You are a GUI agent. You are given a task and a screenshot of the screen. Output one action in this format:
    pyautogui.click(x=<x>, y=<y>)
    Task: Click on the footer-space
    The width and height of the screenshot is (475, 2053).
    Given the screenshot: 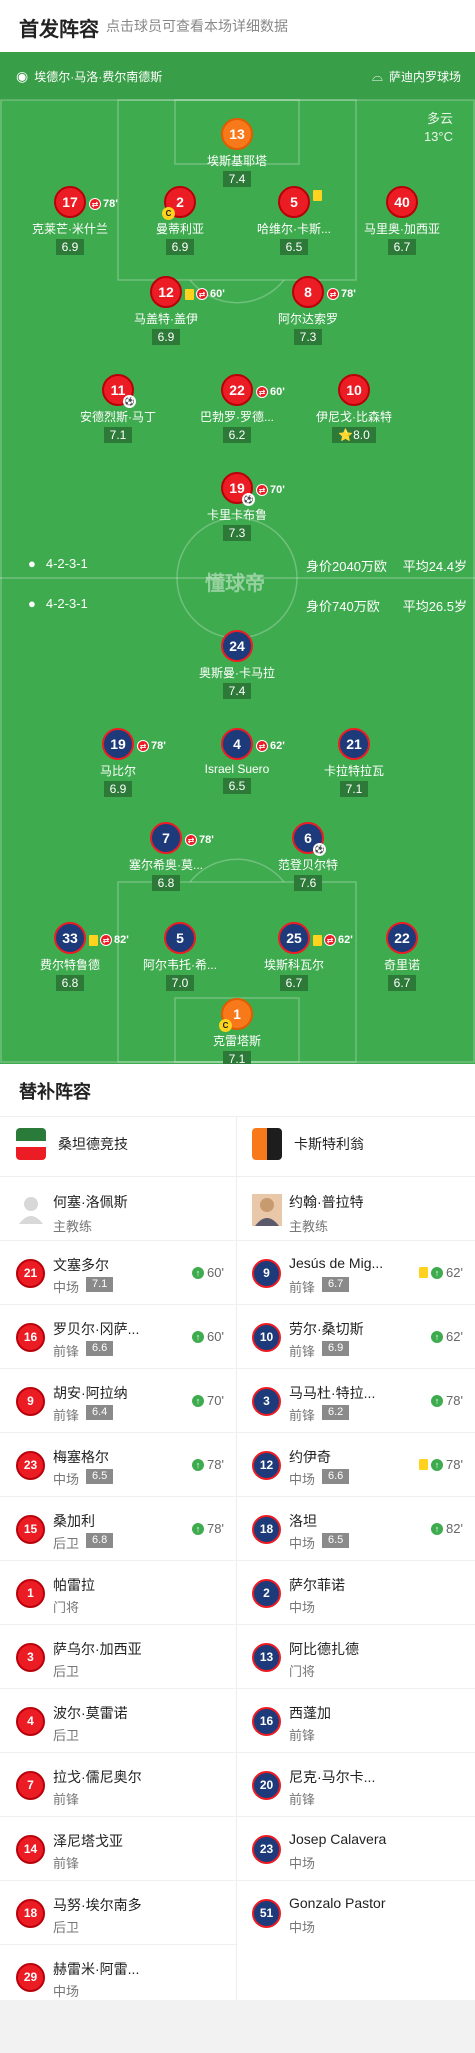 What is the action you would take?
    pyautogui.click(x=237, y=2026)
    